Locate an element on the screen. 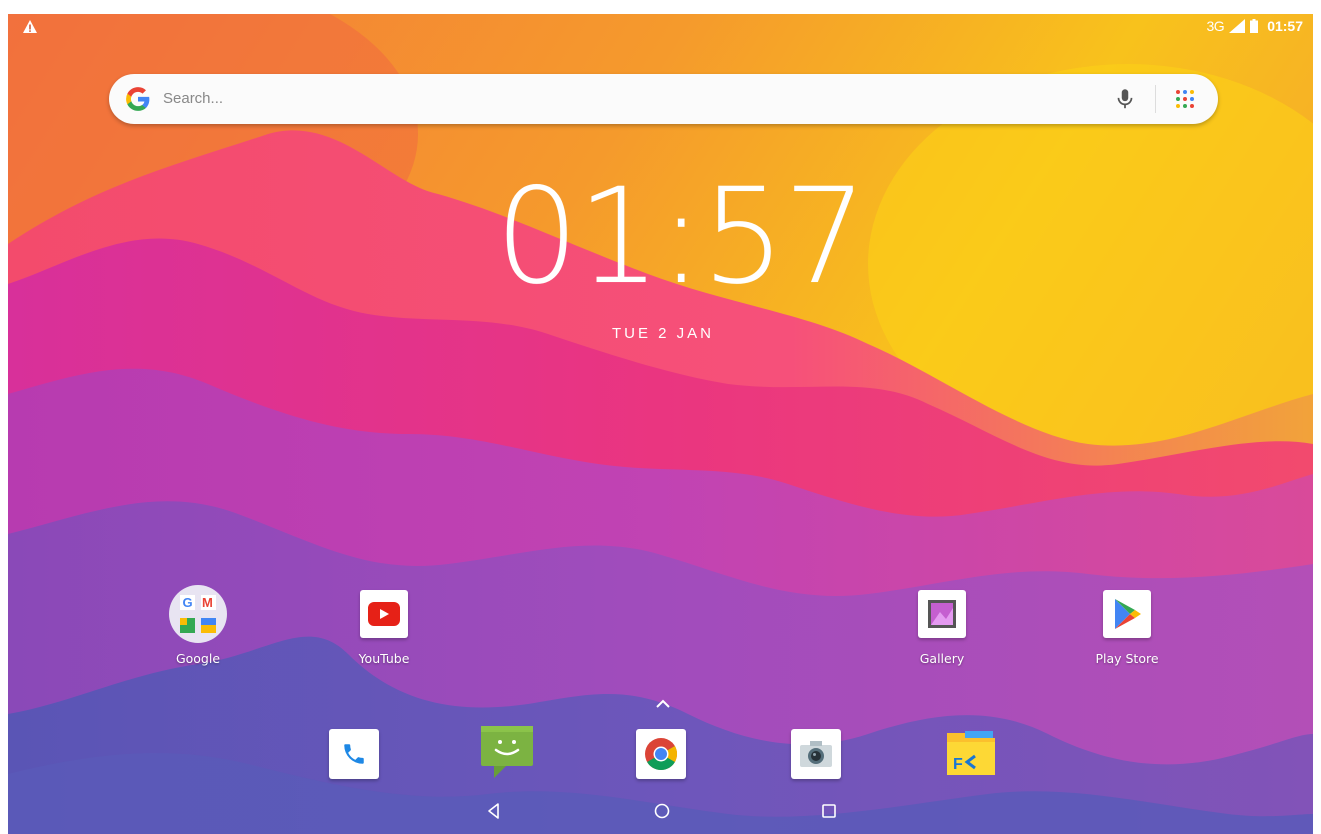  svg-text: G is located at coordinates (188, 602).